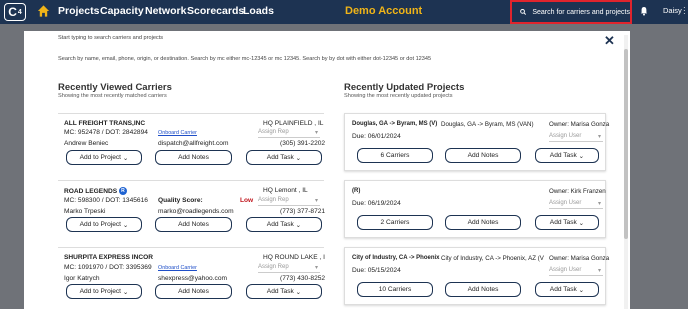  What do you see at coordinates (356, 191) in the screenshot?
I see `project-name: (R)` at bounding box center [356, 191].